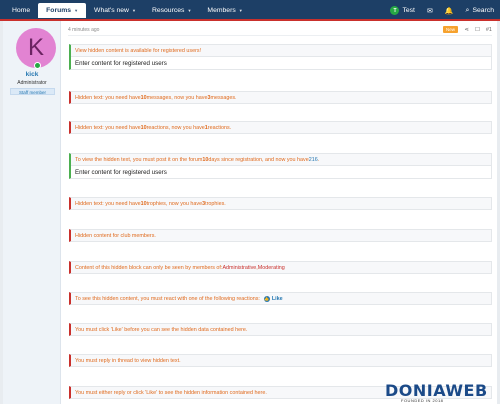 The height and width of the screenshot is (404, 500). Describe the element at coordinates (239, 268) in the screenshot. I see `group-link-administrative: Administrative` at that location.